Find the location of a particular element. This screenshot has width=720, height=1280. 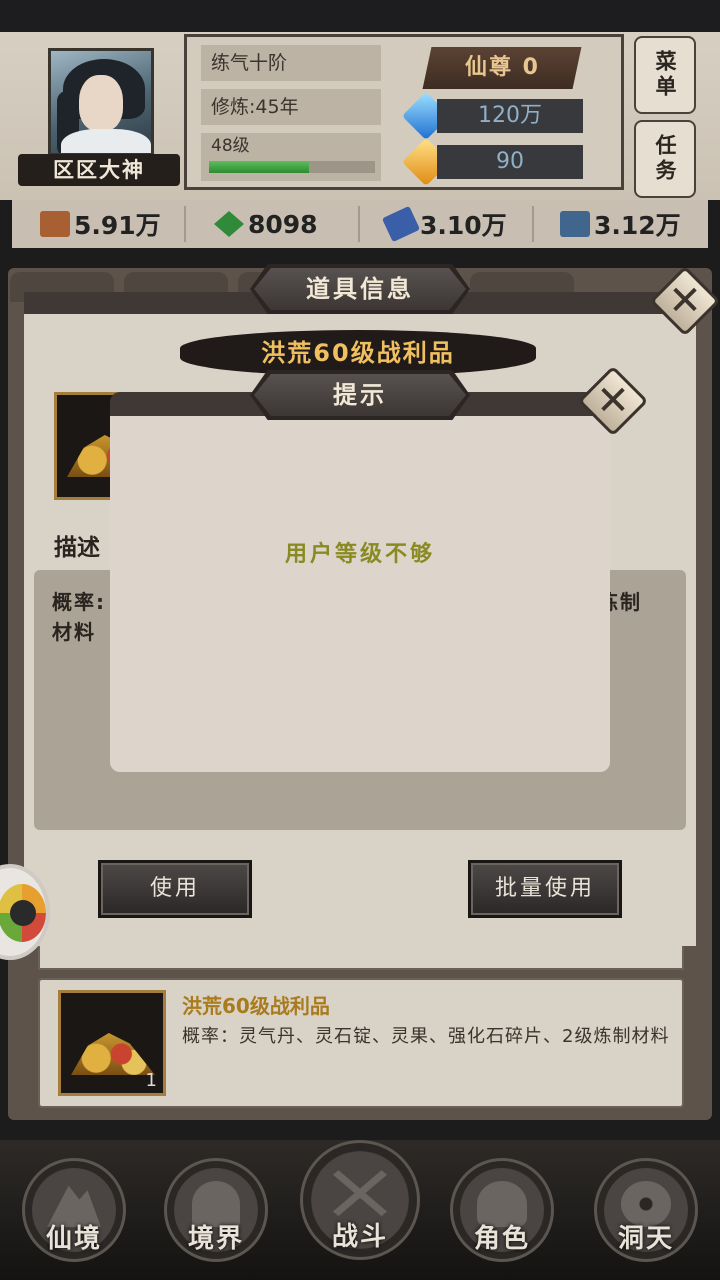

item-info-title: 道具信息 is located at coordinates (360, 289).